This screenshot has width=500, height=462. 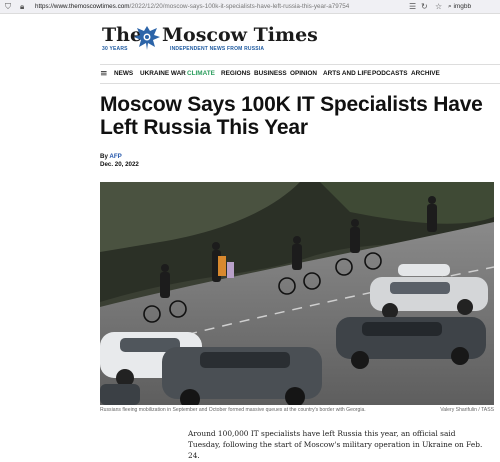 What do you see at coordinates (412, 6) in the screenshot?
I see `reader-view-icon: ☰` at bounding box center [412, 6].